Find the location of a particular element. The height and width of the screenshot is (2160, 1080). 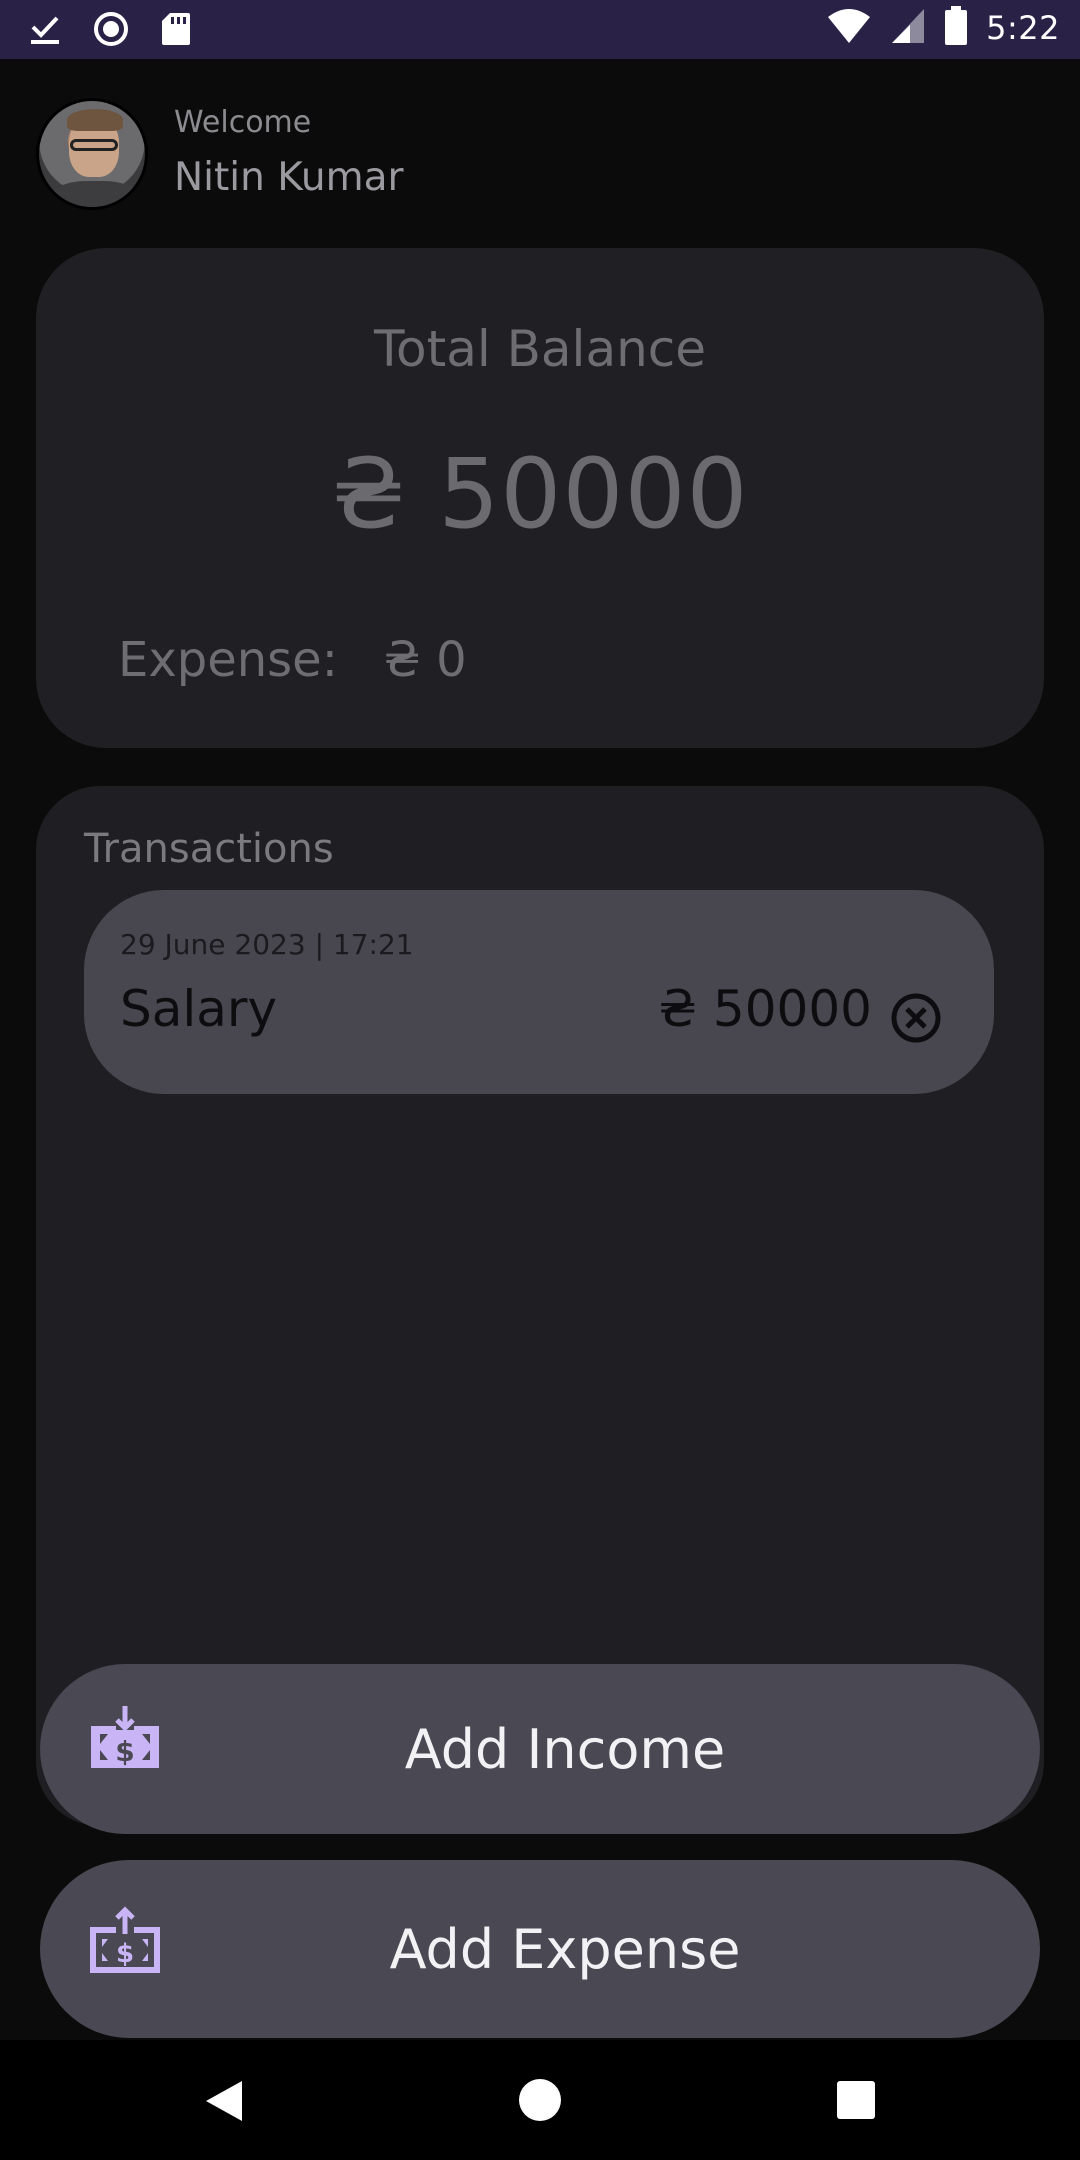

check-download-icon is located at coordinates (45, 31).